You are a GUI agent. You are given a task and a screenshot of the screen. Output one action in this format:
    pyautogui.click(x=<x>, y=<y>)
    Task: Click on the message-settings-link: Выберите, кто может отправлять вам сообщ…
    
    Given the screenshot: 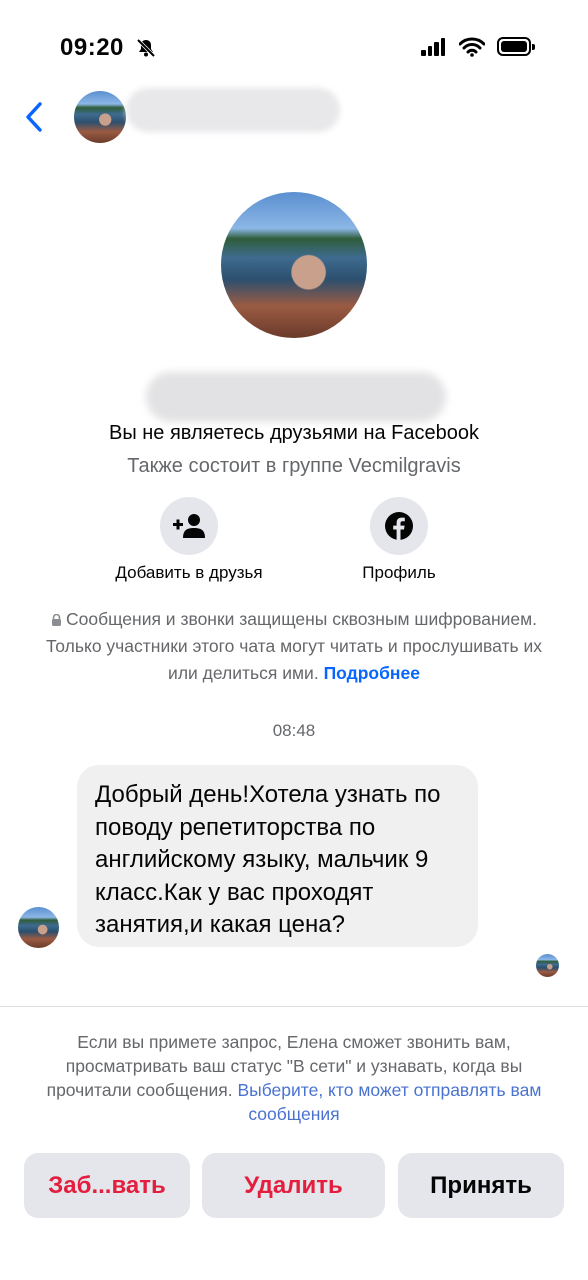 What is the action you would take?
    pyautogui.click(x=389, y=1102)
    